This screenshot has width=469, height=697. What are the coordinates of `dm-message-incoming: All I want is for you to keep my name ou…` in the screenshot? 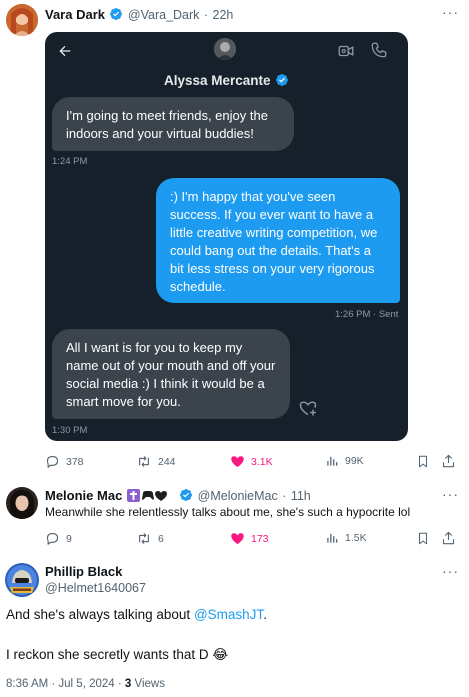 It's located at (171, 374).